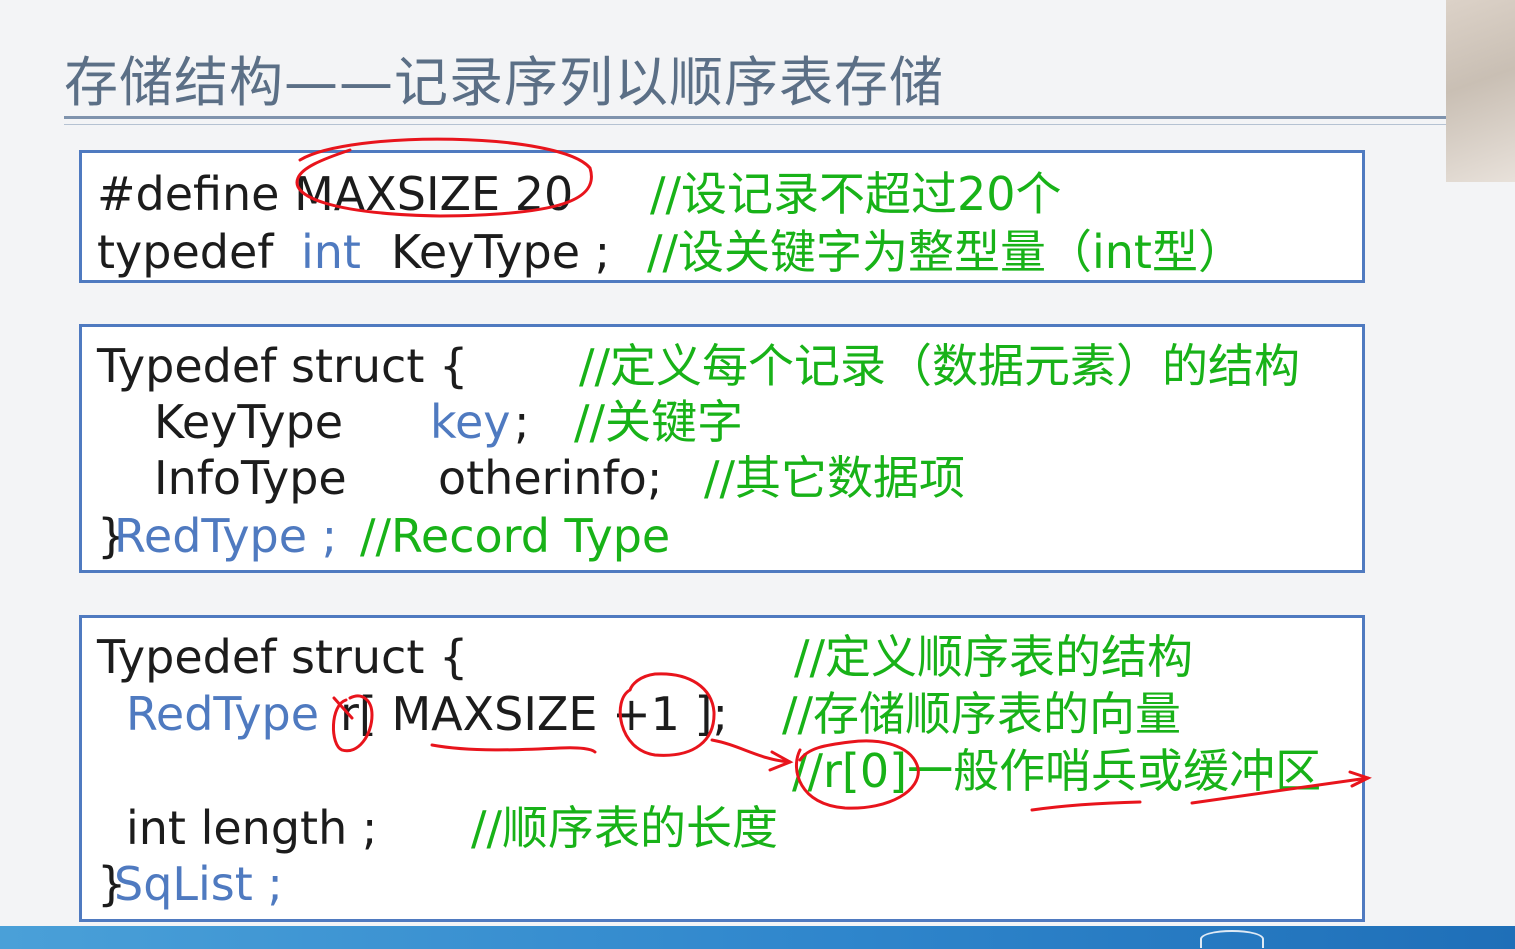 Image resolution: width=1515 pixels, height=949 pixels. I want to click on int-keyword: int, so click(331, 252).